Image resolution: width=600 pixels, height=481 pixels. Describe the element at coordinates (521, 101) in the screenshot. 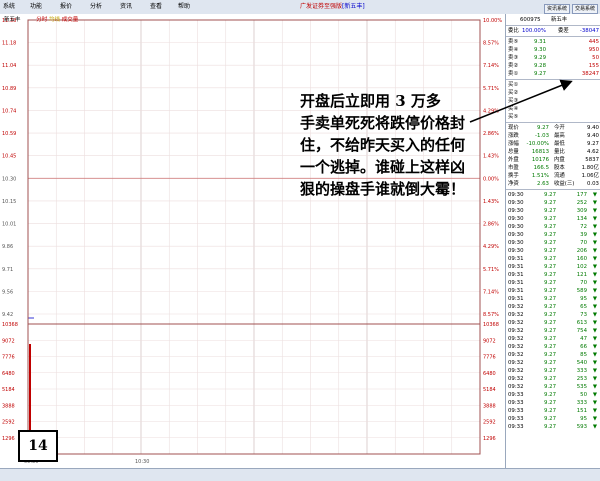

I see `annotation-arrow` at that location.